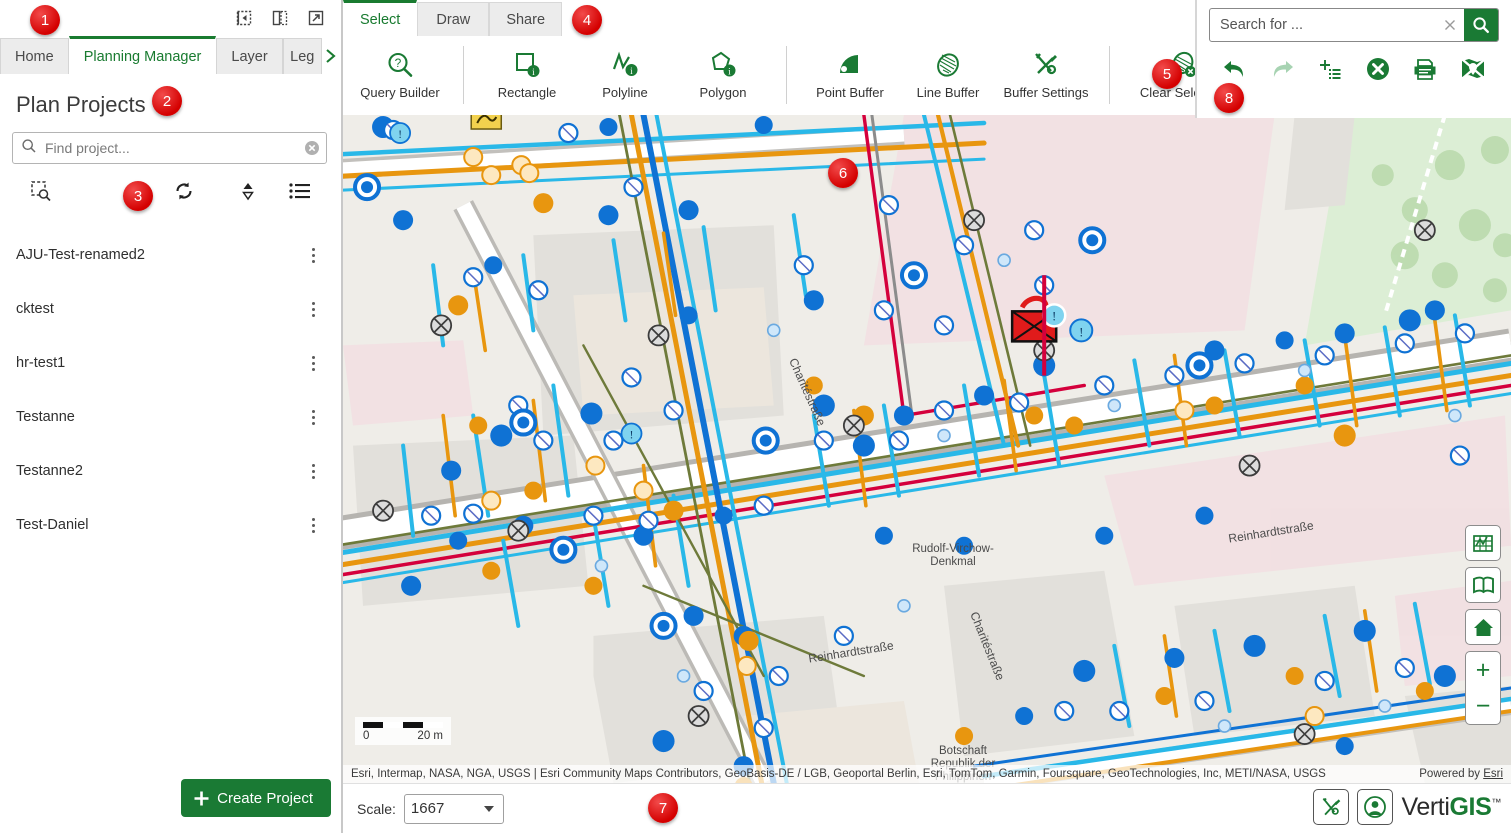 Image resolution: width=1511 pixels, height=833 pixels. I want to click on list-view-icon, so click(300, 191).